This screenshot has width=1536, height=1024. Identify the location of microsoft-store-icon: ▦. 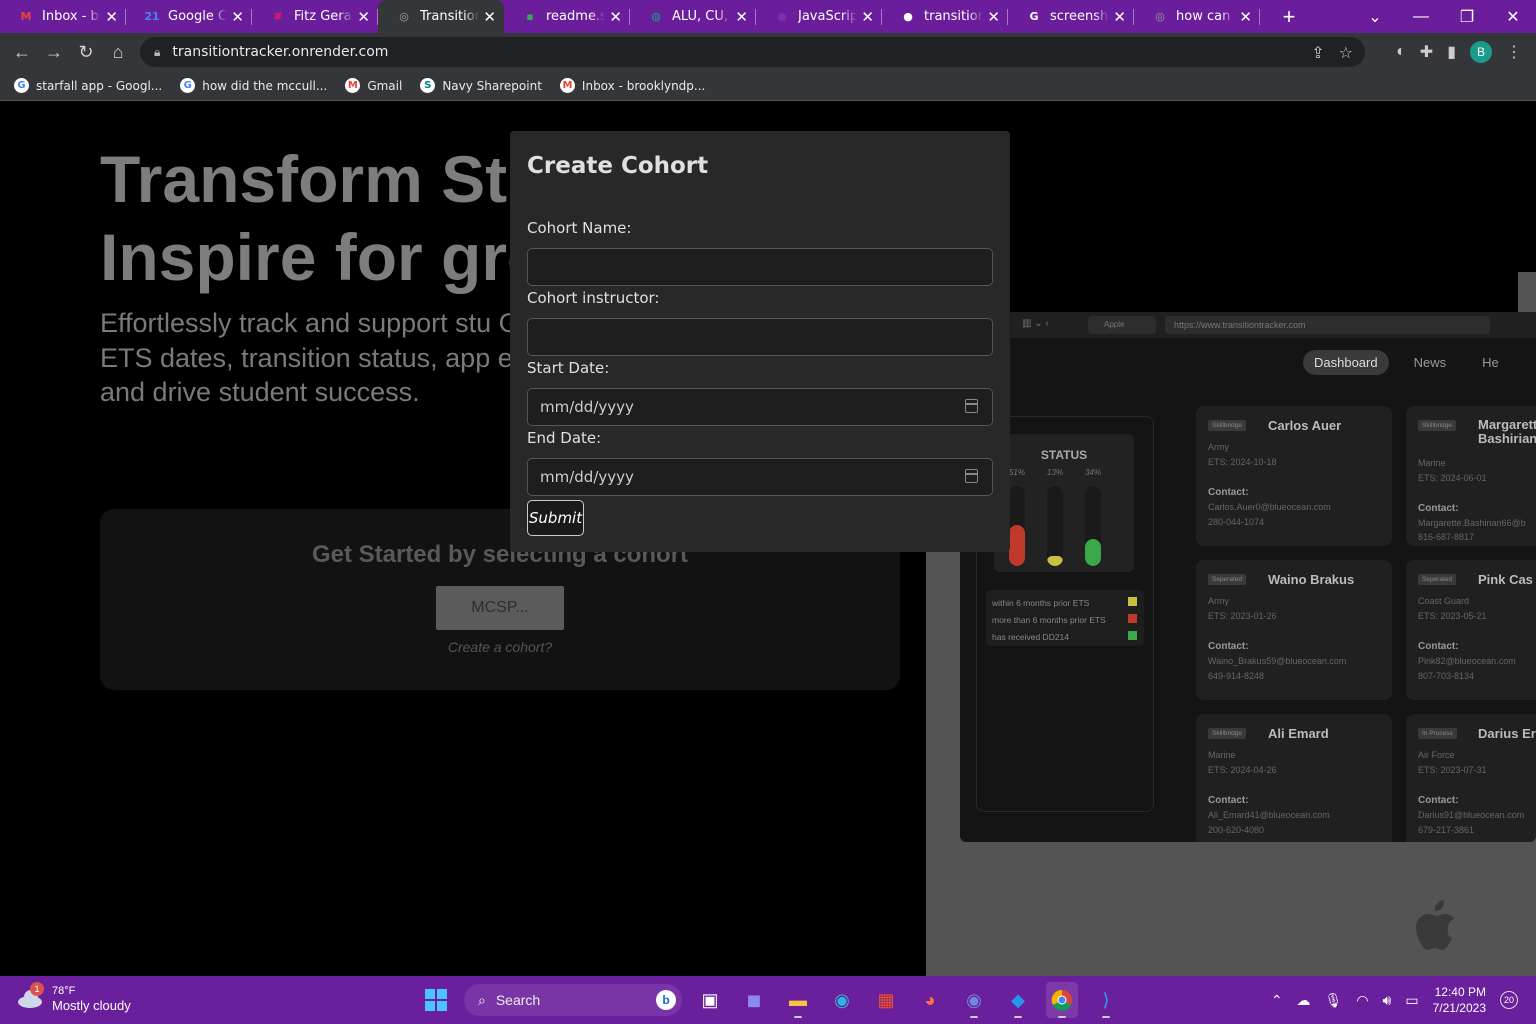
(886, 1000).